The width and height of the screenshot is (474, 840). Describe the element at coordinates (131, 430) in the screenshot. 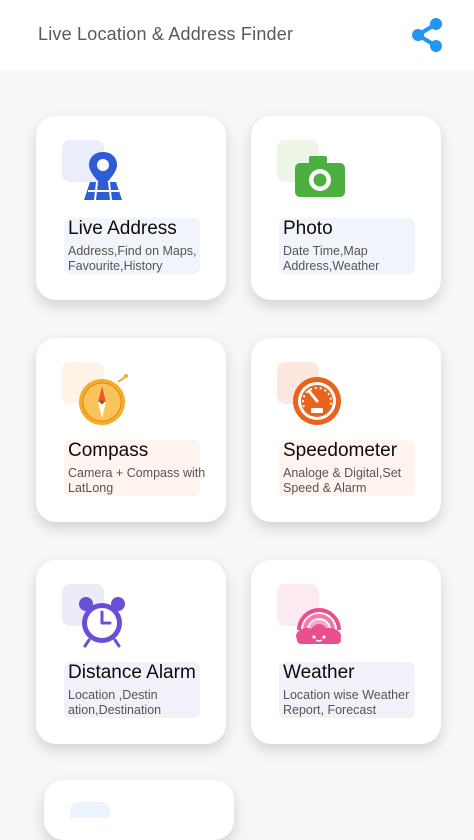

I see `compass-card: Compass Camera + Compass with LatLong` at that location.